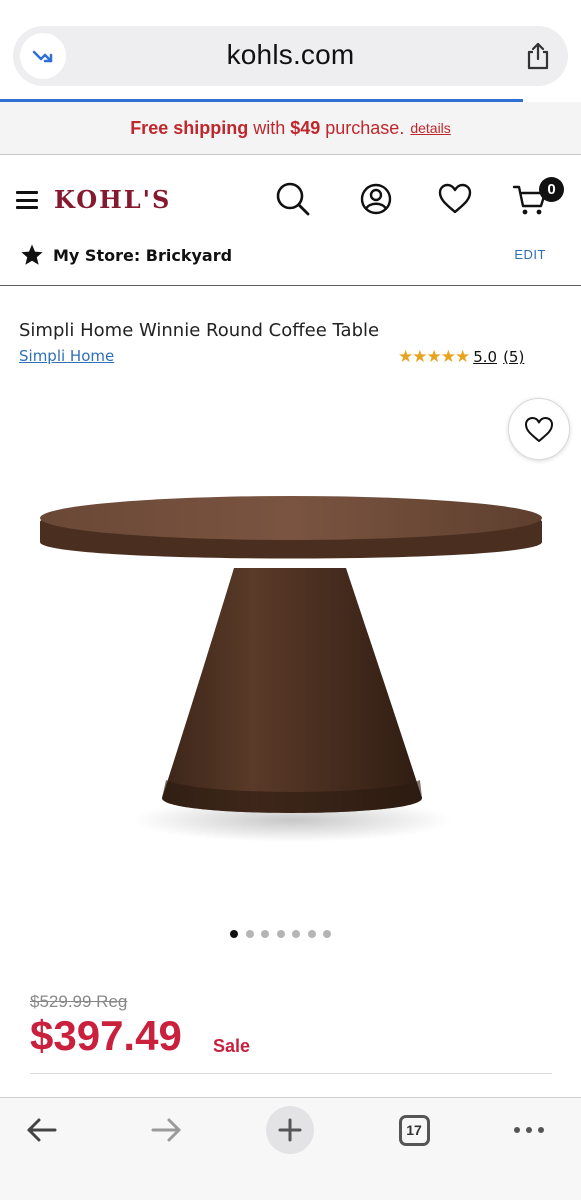 The width and height of the screenshot is (581, 1200). Describe the element at coordinates (290, 263) in the screenshot. I see `store-row: My Store: Brickyard EDIT` at that location.